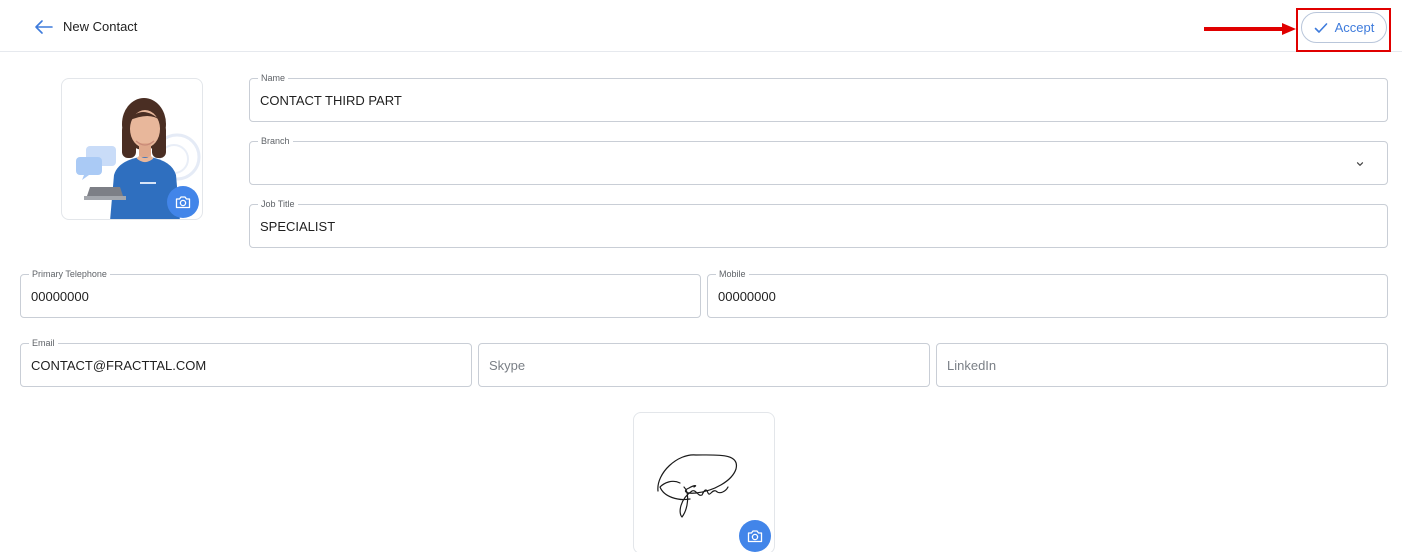  I want to click on branch-select: Branch, so click(818, 160).